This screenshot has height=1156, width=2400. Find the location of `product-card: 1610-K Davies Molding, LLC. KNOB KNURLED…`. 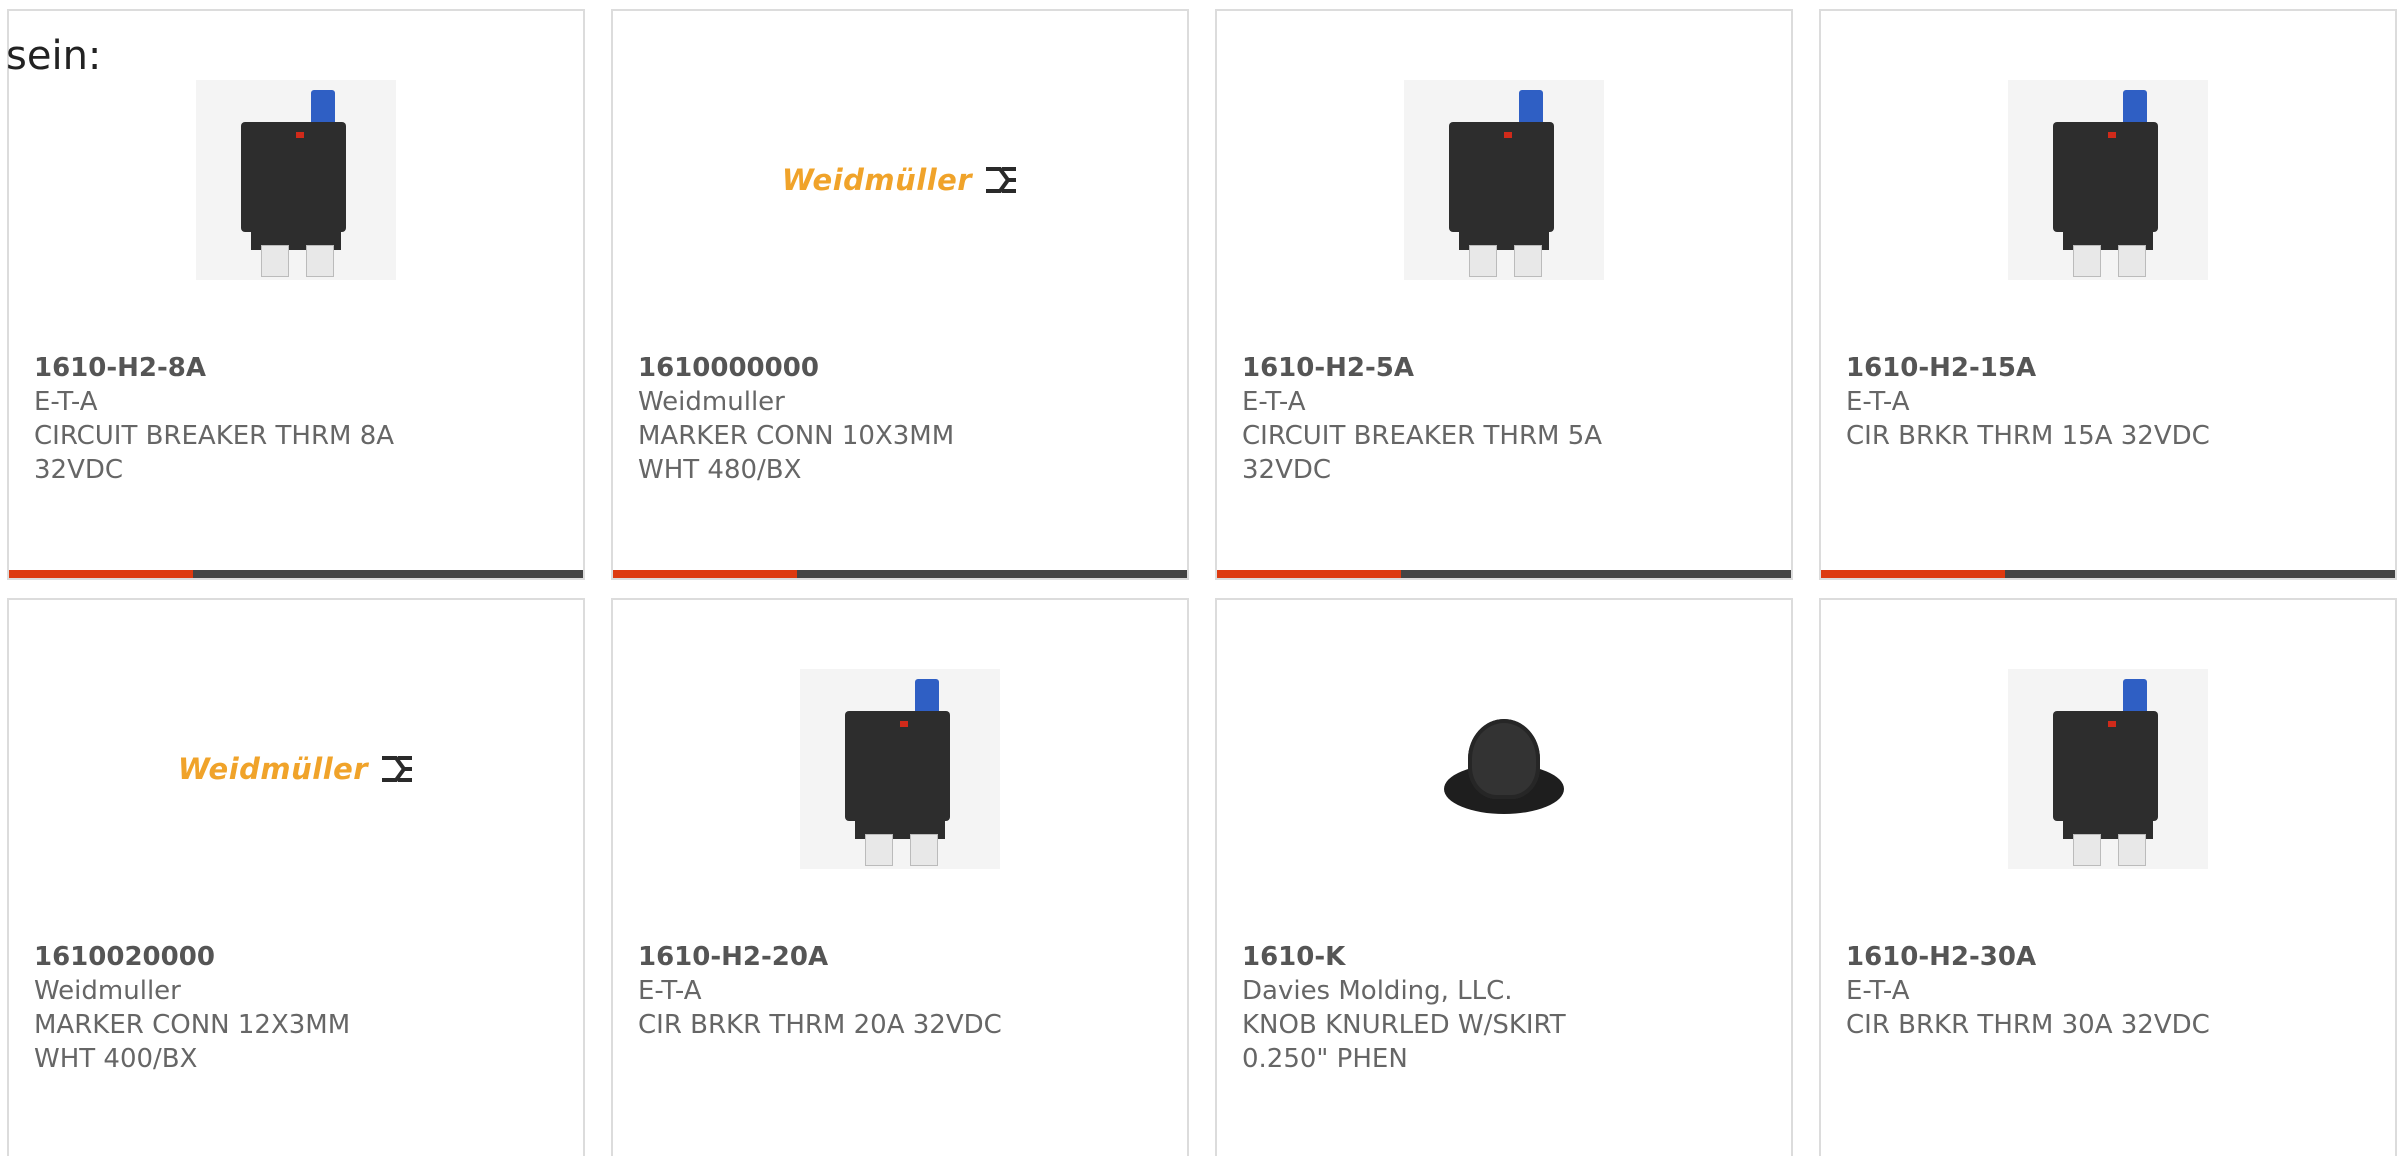

product-card: 1610-K Davies Molding, LLC. KNOB KNURLED… is located at coordinates (1504, 877).